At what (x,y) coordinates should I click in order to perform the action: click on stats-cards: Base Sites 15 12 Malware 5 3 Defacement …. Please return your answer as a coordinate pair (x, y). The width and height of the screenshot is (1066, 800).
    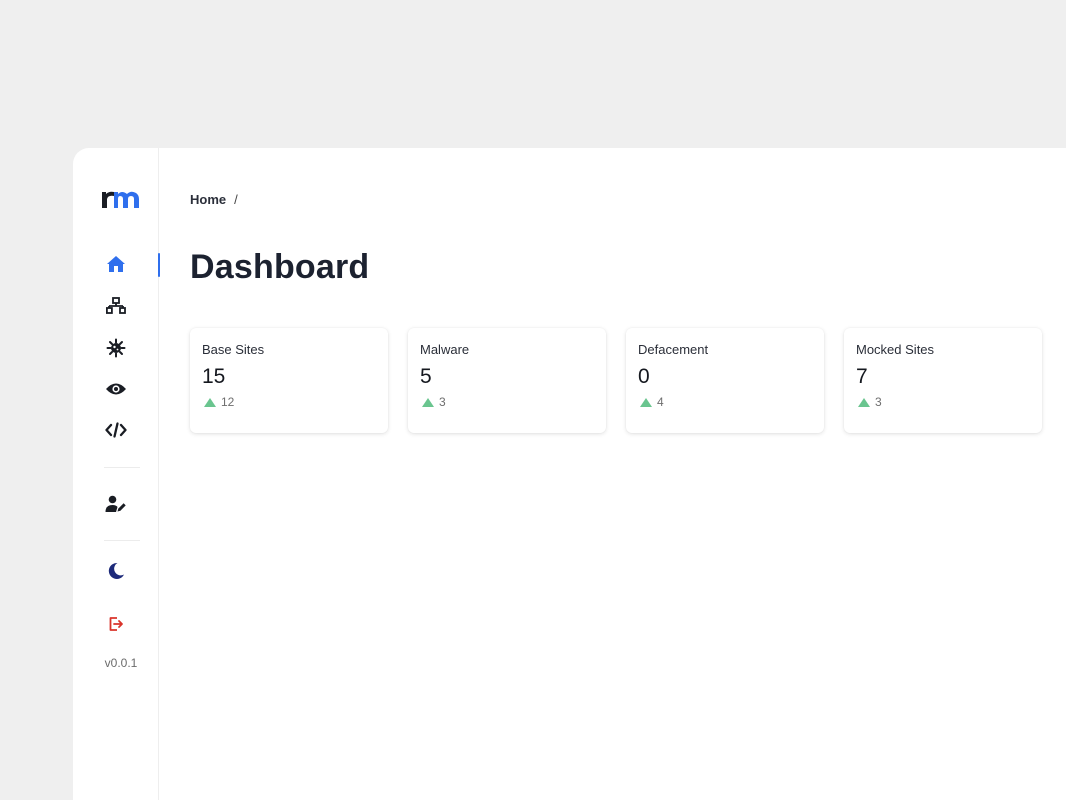
    Looking at the image, I should click on (616, 380).